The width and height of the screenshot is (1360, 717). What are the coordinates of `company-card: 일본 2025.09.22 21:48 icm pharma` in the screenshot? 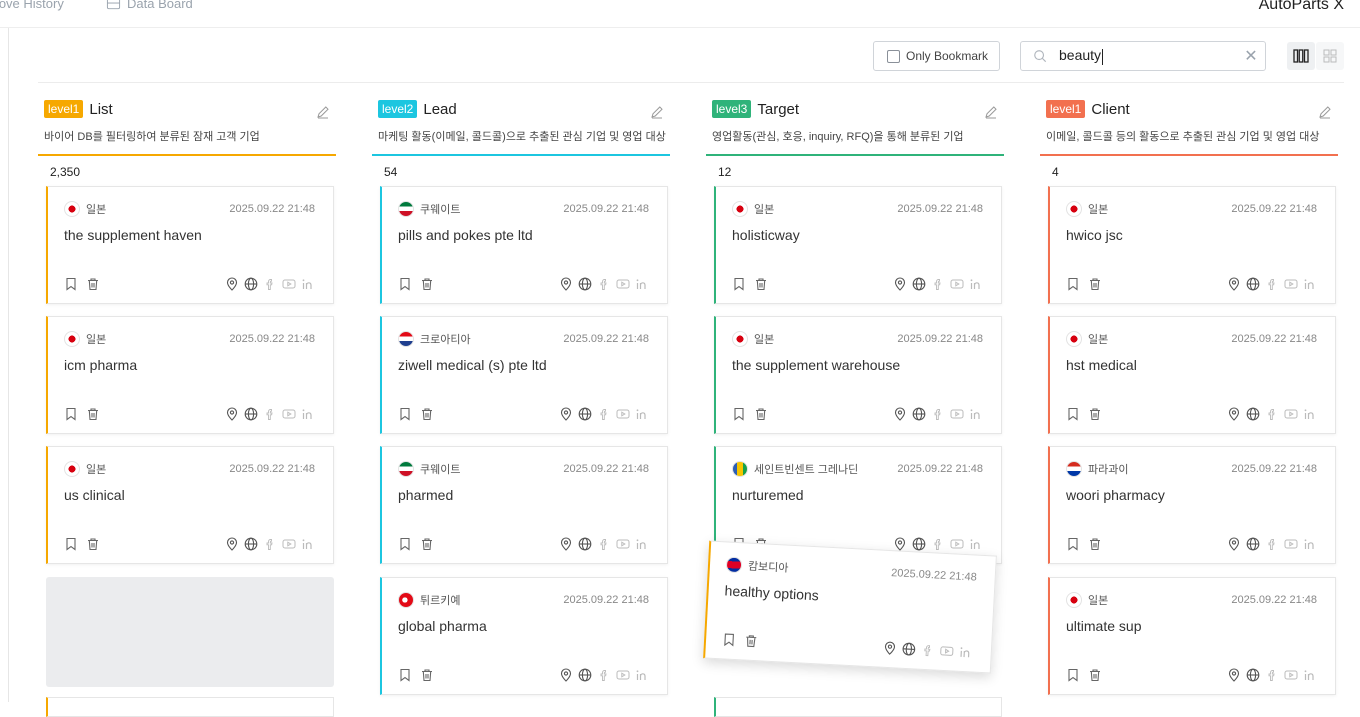 It's located at (190, 375).